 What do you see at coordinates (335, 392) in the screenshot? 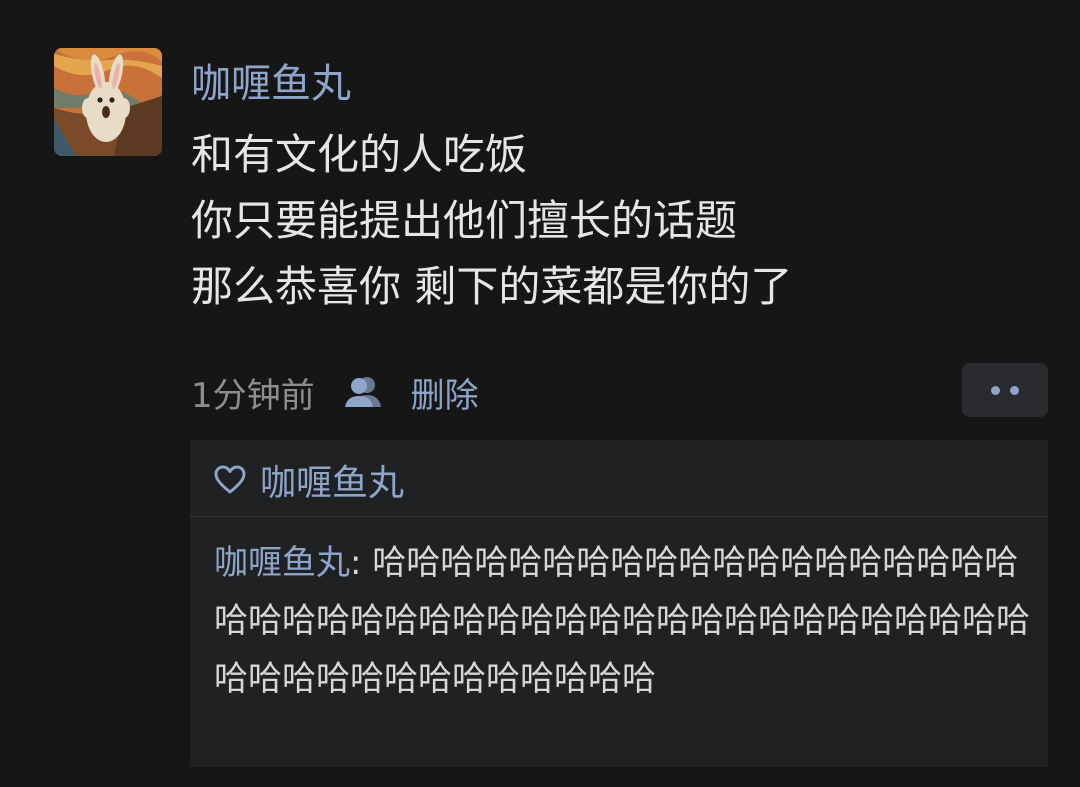
I see `post-meta: 1分钟前 删除` at bounding box center [335, 392].